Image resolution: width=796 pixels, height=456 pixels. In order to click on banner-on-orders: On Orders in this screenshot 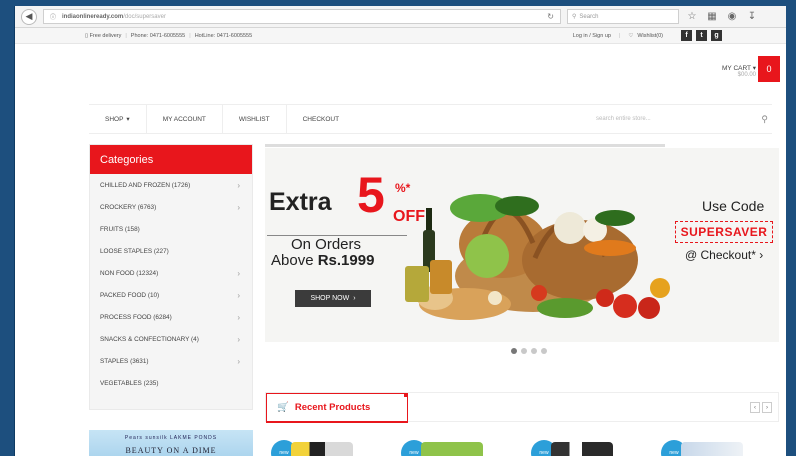, I will do `click(326, 244)`.